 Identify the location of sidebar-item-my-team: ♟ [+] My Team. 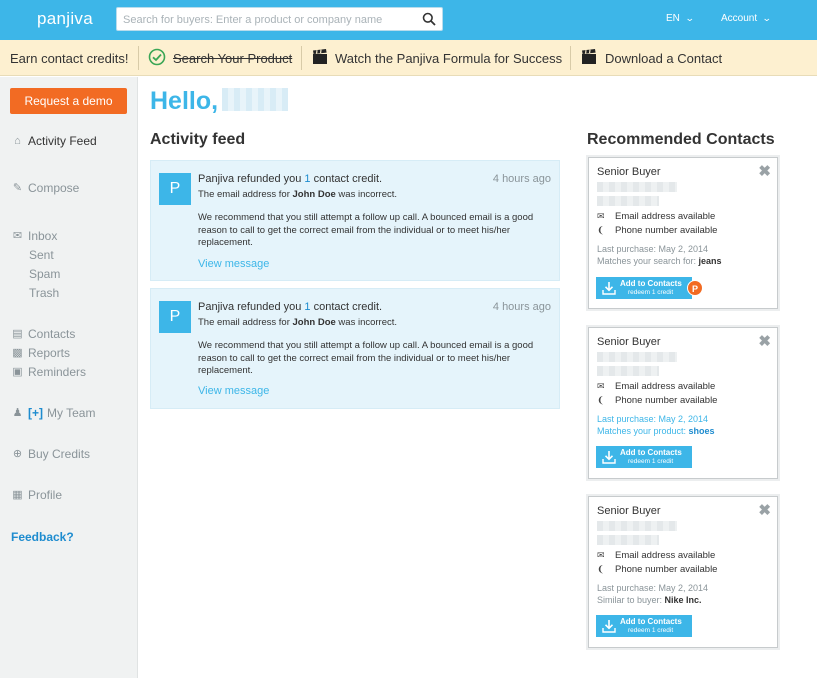
(53, 413).